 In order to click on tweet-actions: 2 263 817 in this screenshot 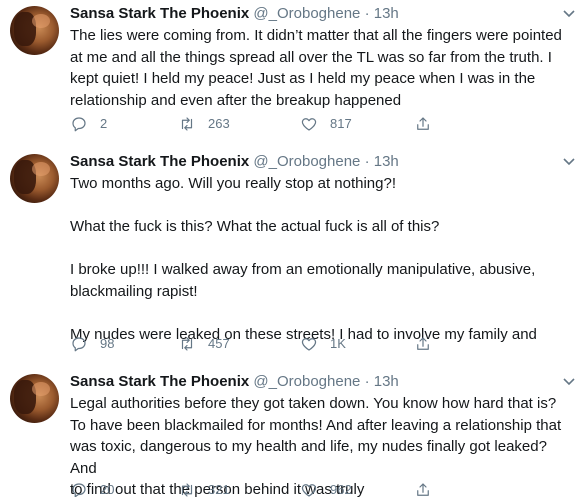, I will do `click(290, 124)`.